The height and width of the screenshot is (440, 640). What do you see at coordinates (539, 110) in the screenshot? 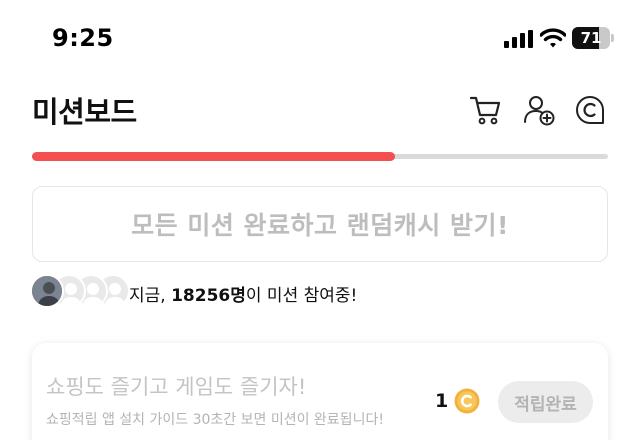
I see `add-friend-icon` at bounding box center [539, 110].